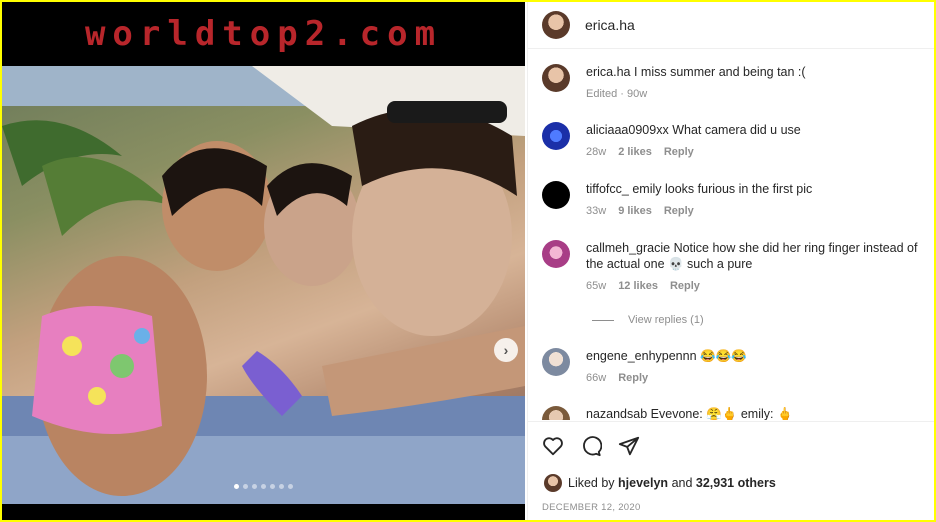 The image size is (936, 522). Describe the element at coordinates (731, 25) in the screenshot. I see `post-header: erica.ha` at that location.